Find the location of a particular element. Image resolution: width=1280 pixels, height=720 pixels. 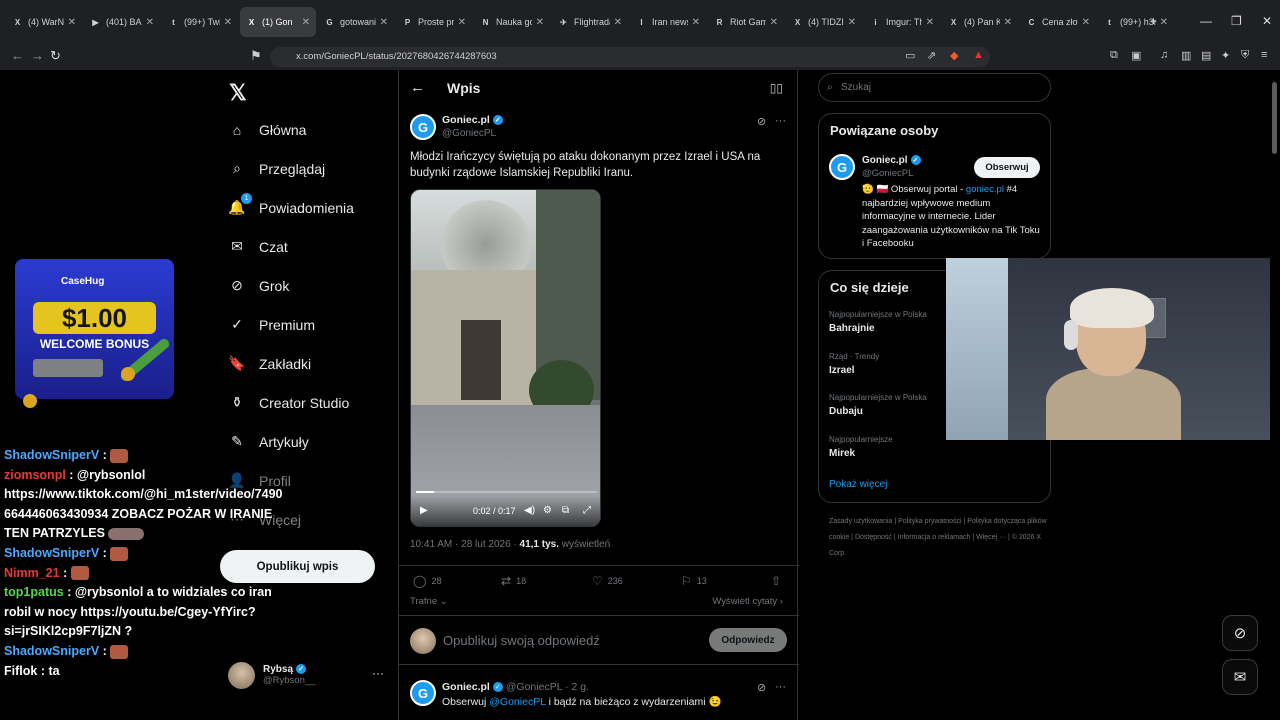

post-more-icon: ··· is located at coordinates (780, 121).